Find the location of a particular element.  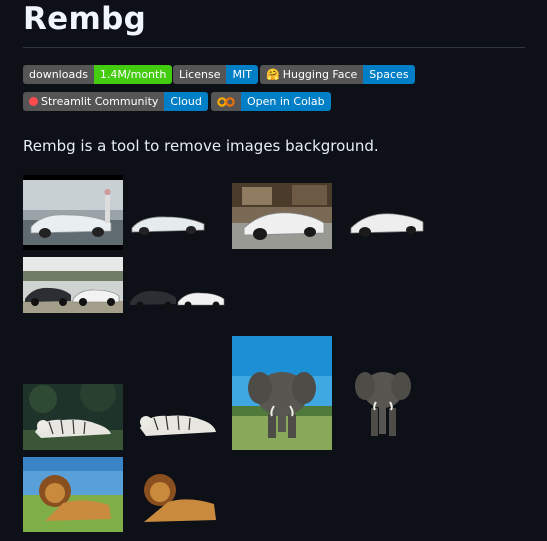

hugging-face-badge: 🤗 Hugging Face Spaces is located at coordinates (337, 74).